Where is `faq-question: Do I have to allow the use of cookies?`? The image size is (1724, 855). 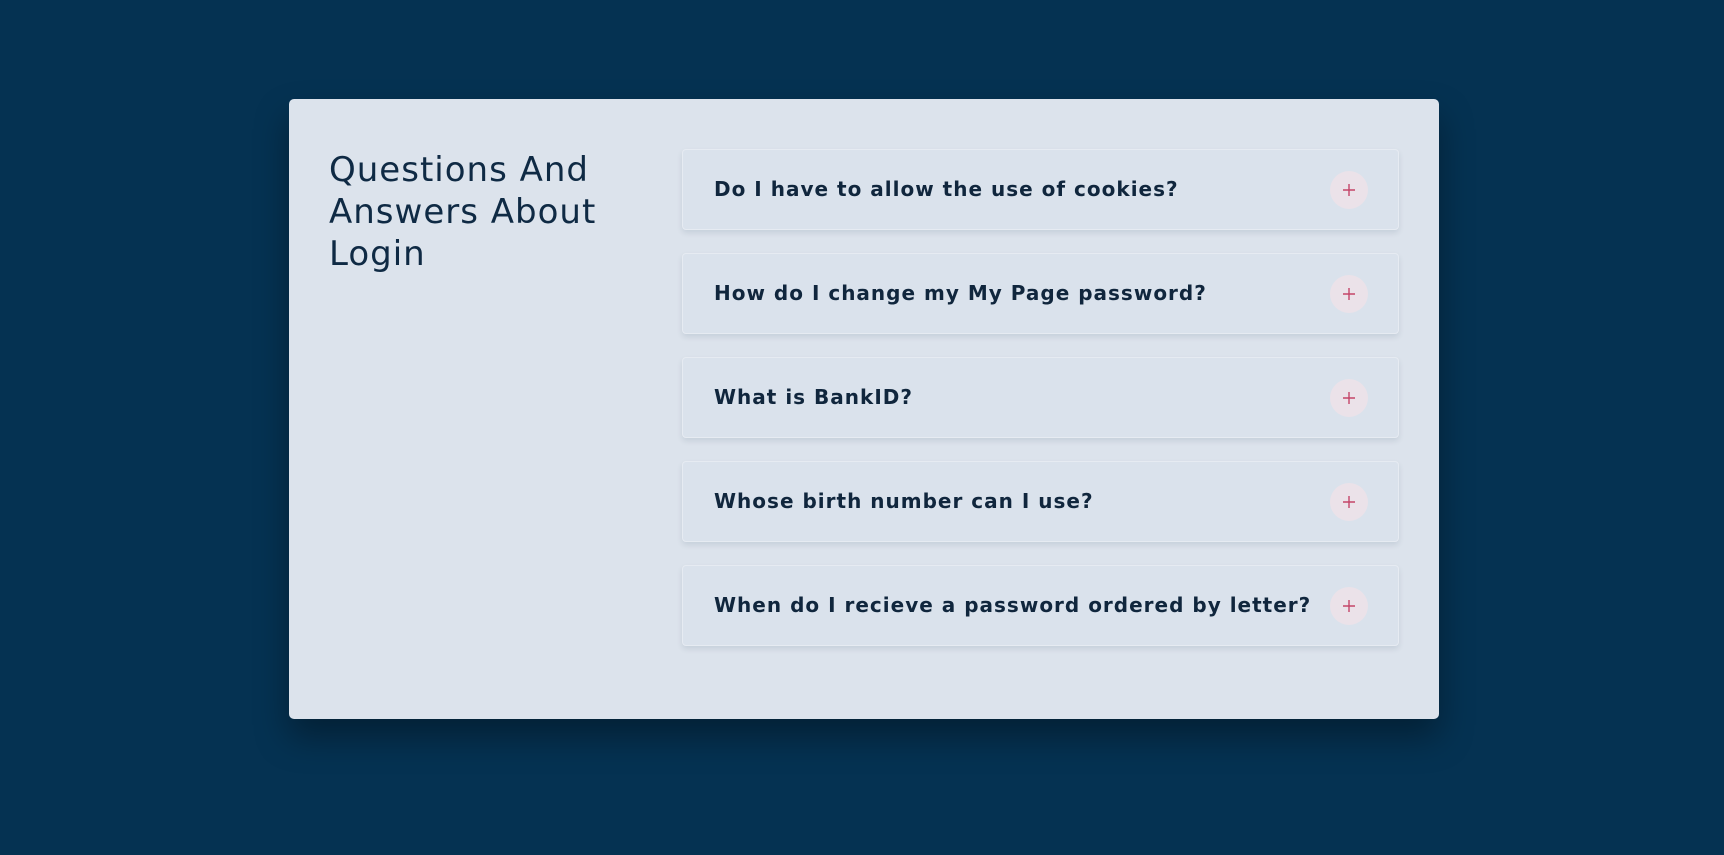
faq-question: Do I have to allow the use of cookies? is located at coordinates (946, 189).